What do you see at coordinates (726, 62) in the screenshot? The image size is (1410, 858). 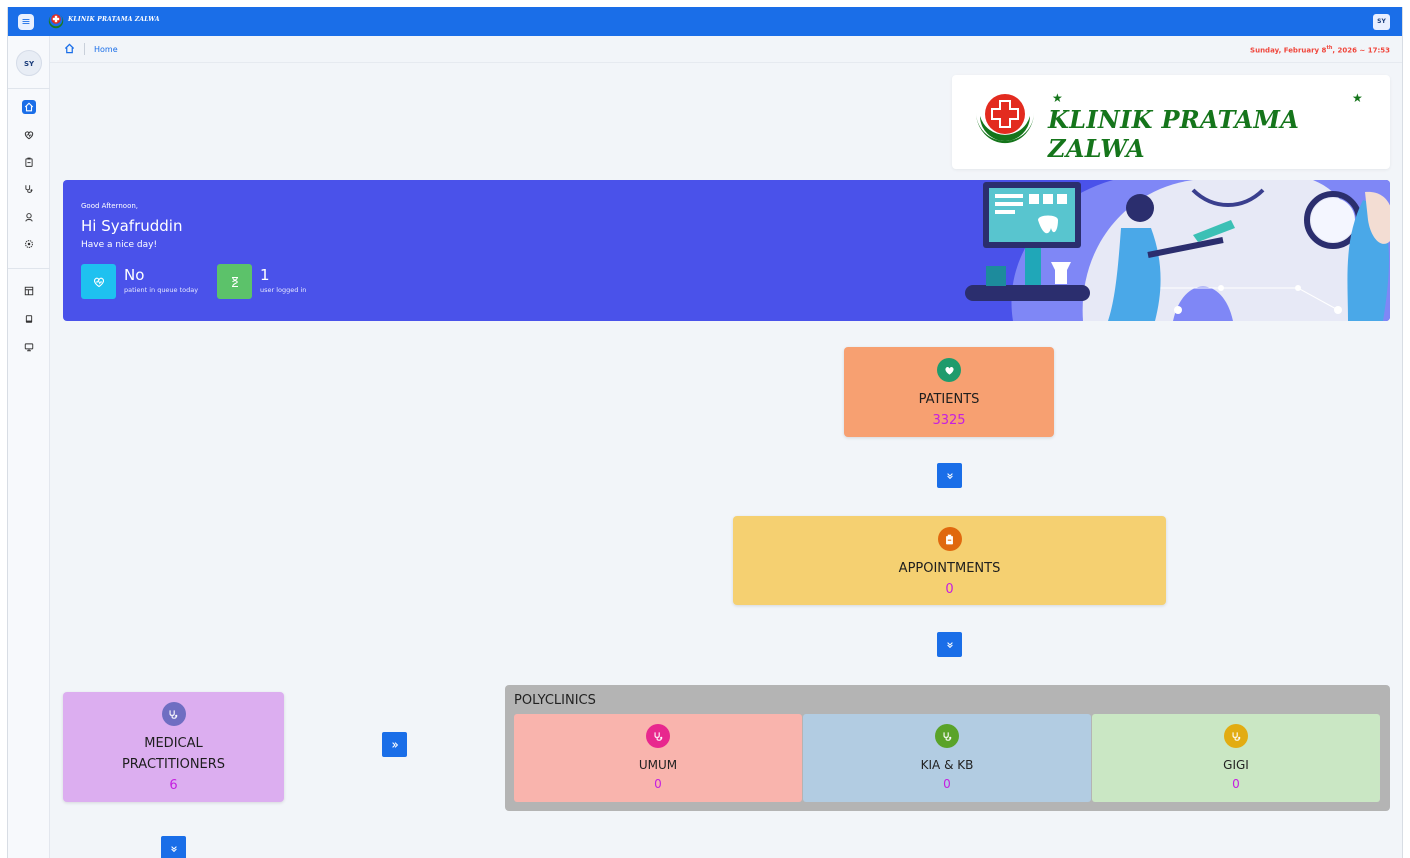 I see `breadcrumb-divider-line` at bounding box center [726, 62].